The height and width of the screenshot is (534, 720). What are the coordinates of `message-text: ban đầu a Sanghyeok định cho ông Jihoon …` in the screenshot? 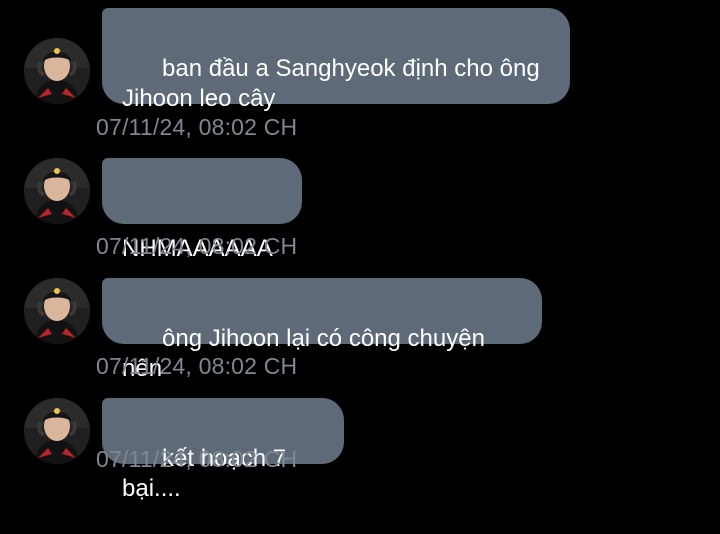 It's located at (331, 83).